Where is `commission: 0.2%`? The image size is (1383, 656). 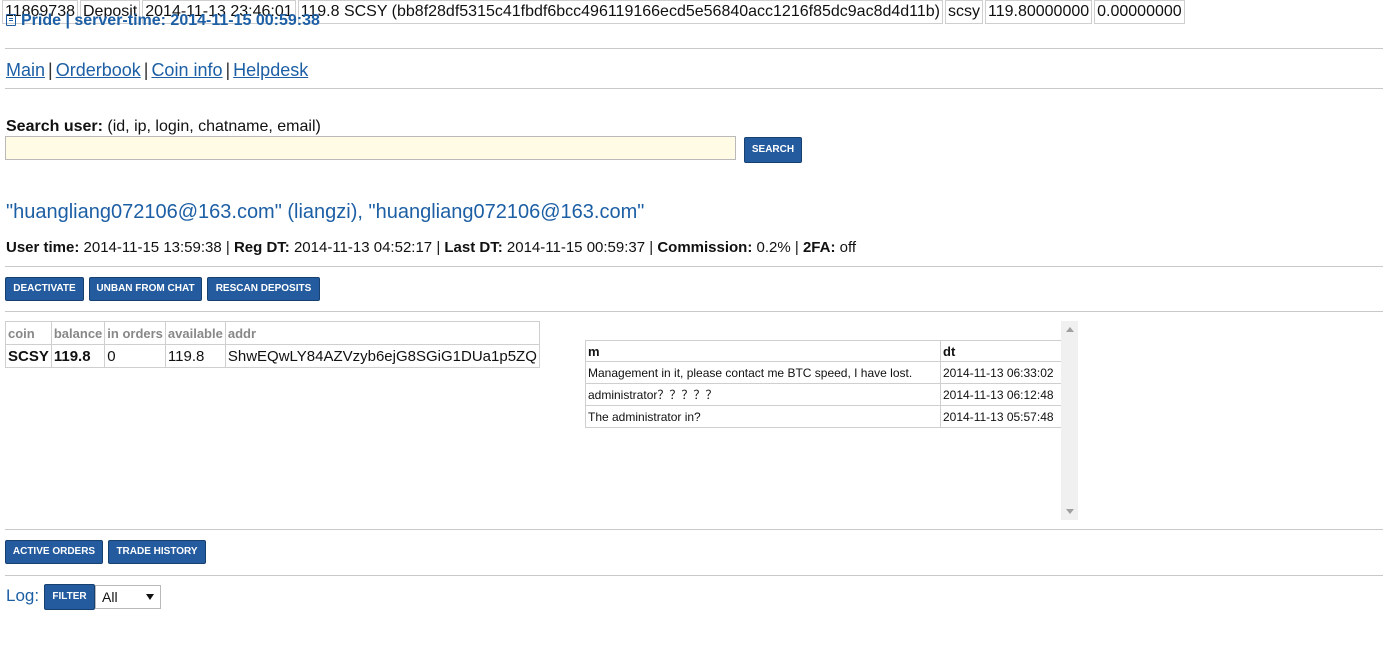
commission: 0.2% is located at coordinates (773, 247).